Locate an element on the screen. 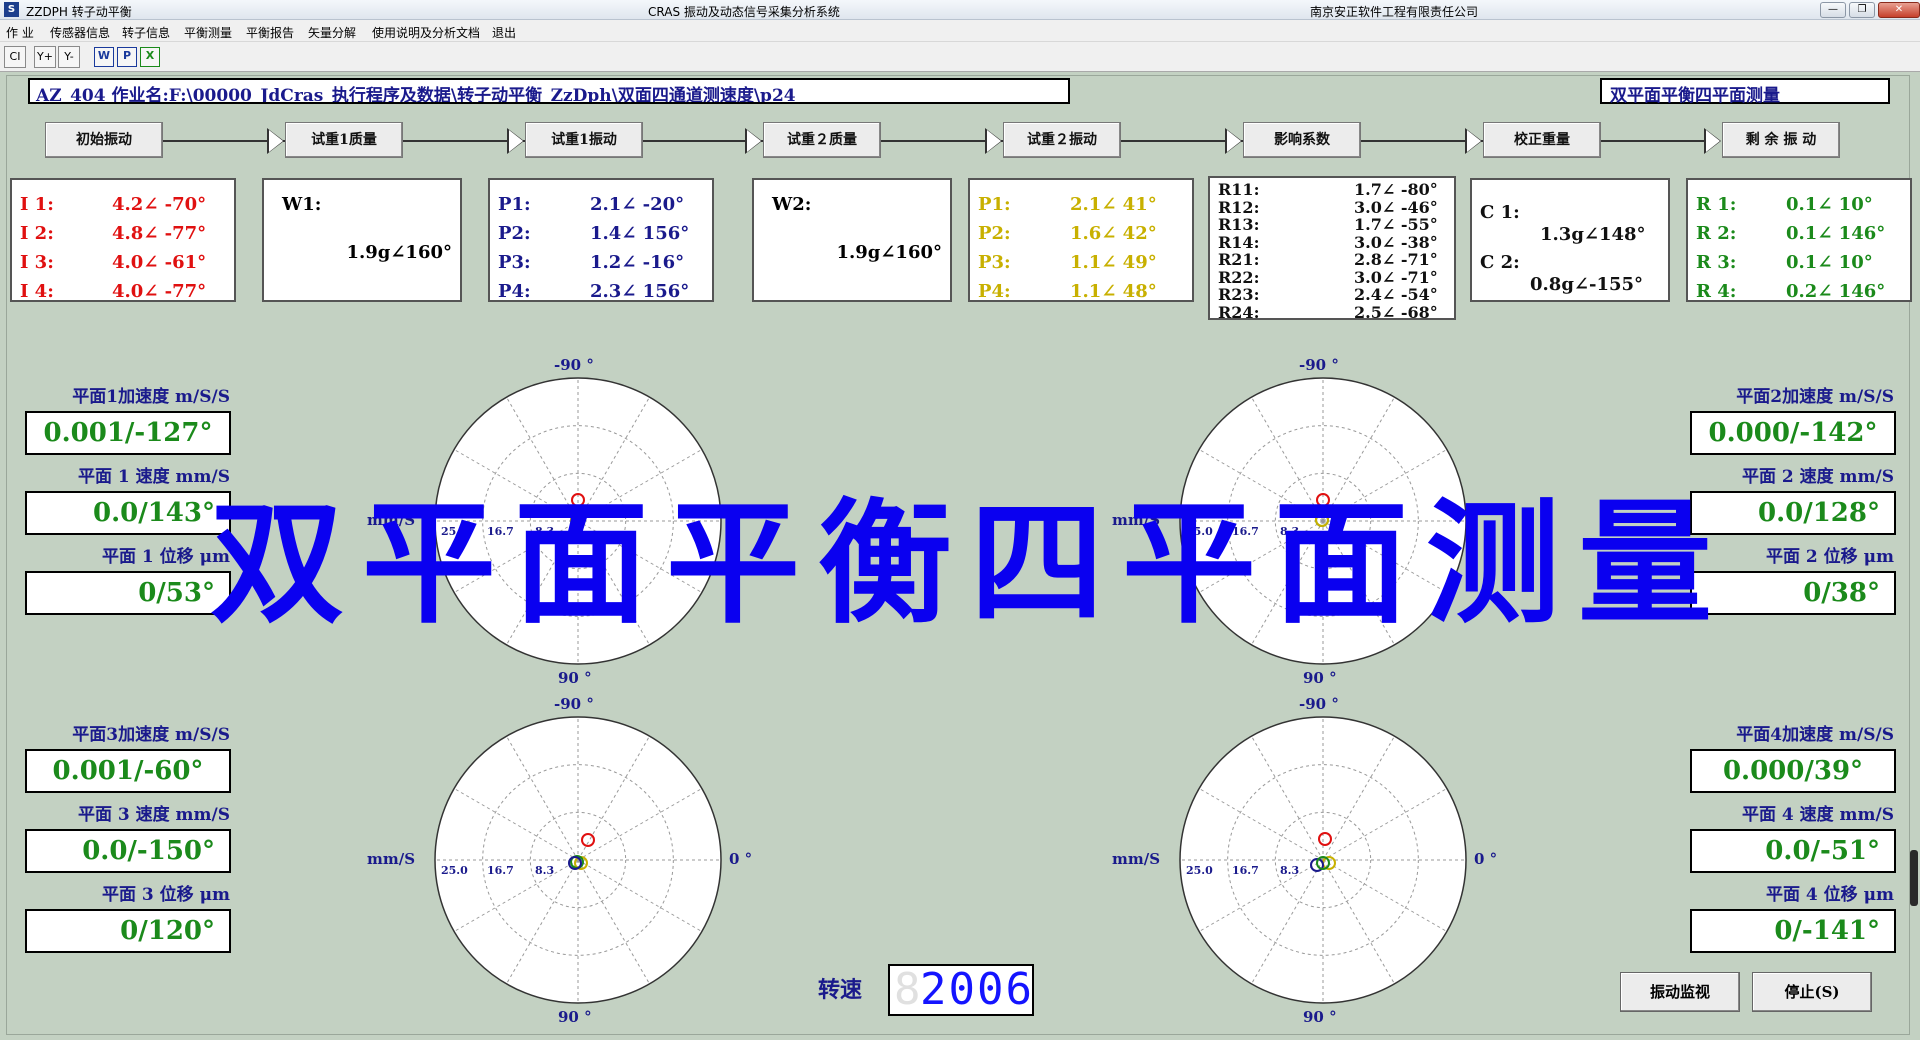 This screenshot has height=1040, width=1920. correction-value: 0.8g∠-155° is located at coordinates (1587, 284).